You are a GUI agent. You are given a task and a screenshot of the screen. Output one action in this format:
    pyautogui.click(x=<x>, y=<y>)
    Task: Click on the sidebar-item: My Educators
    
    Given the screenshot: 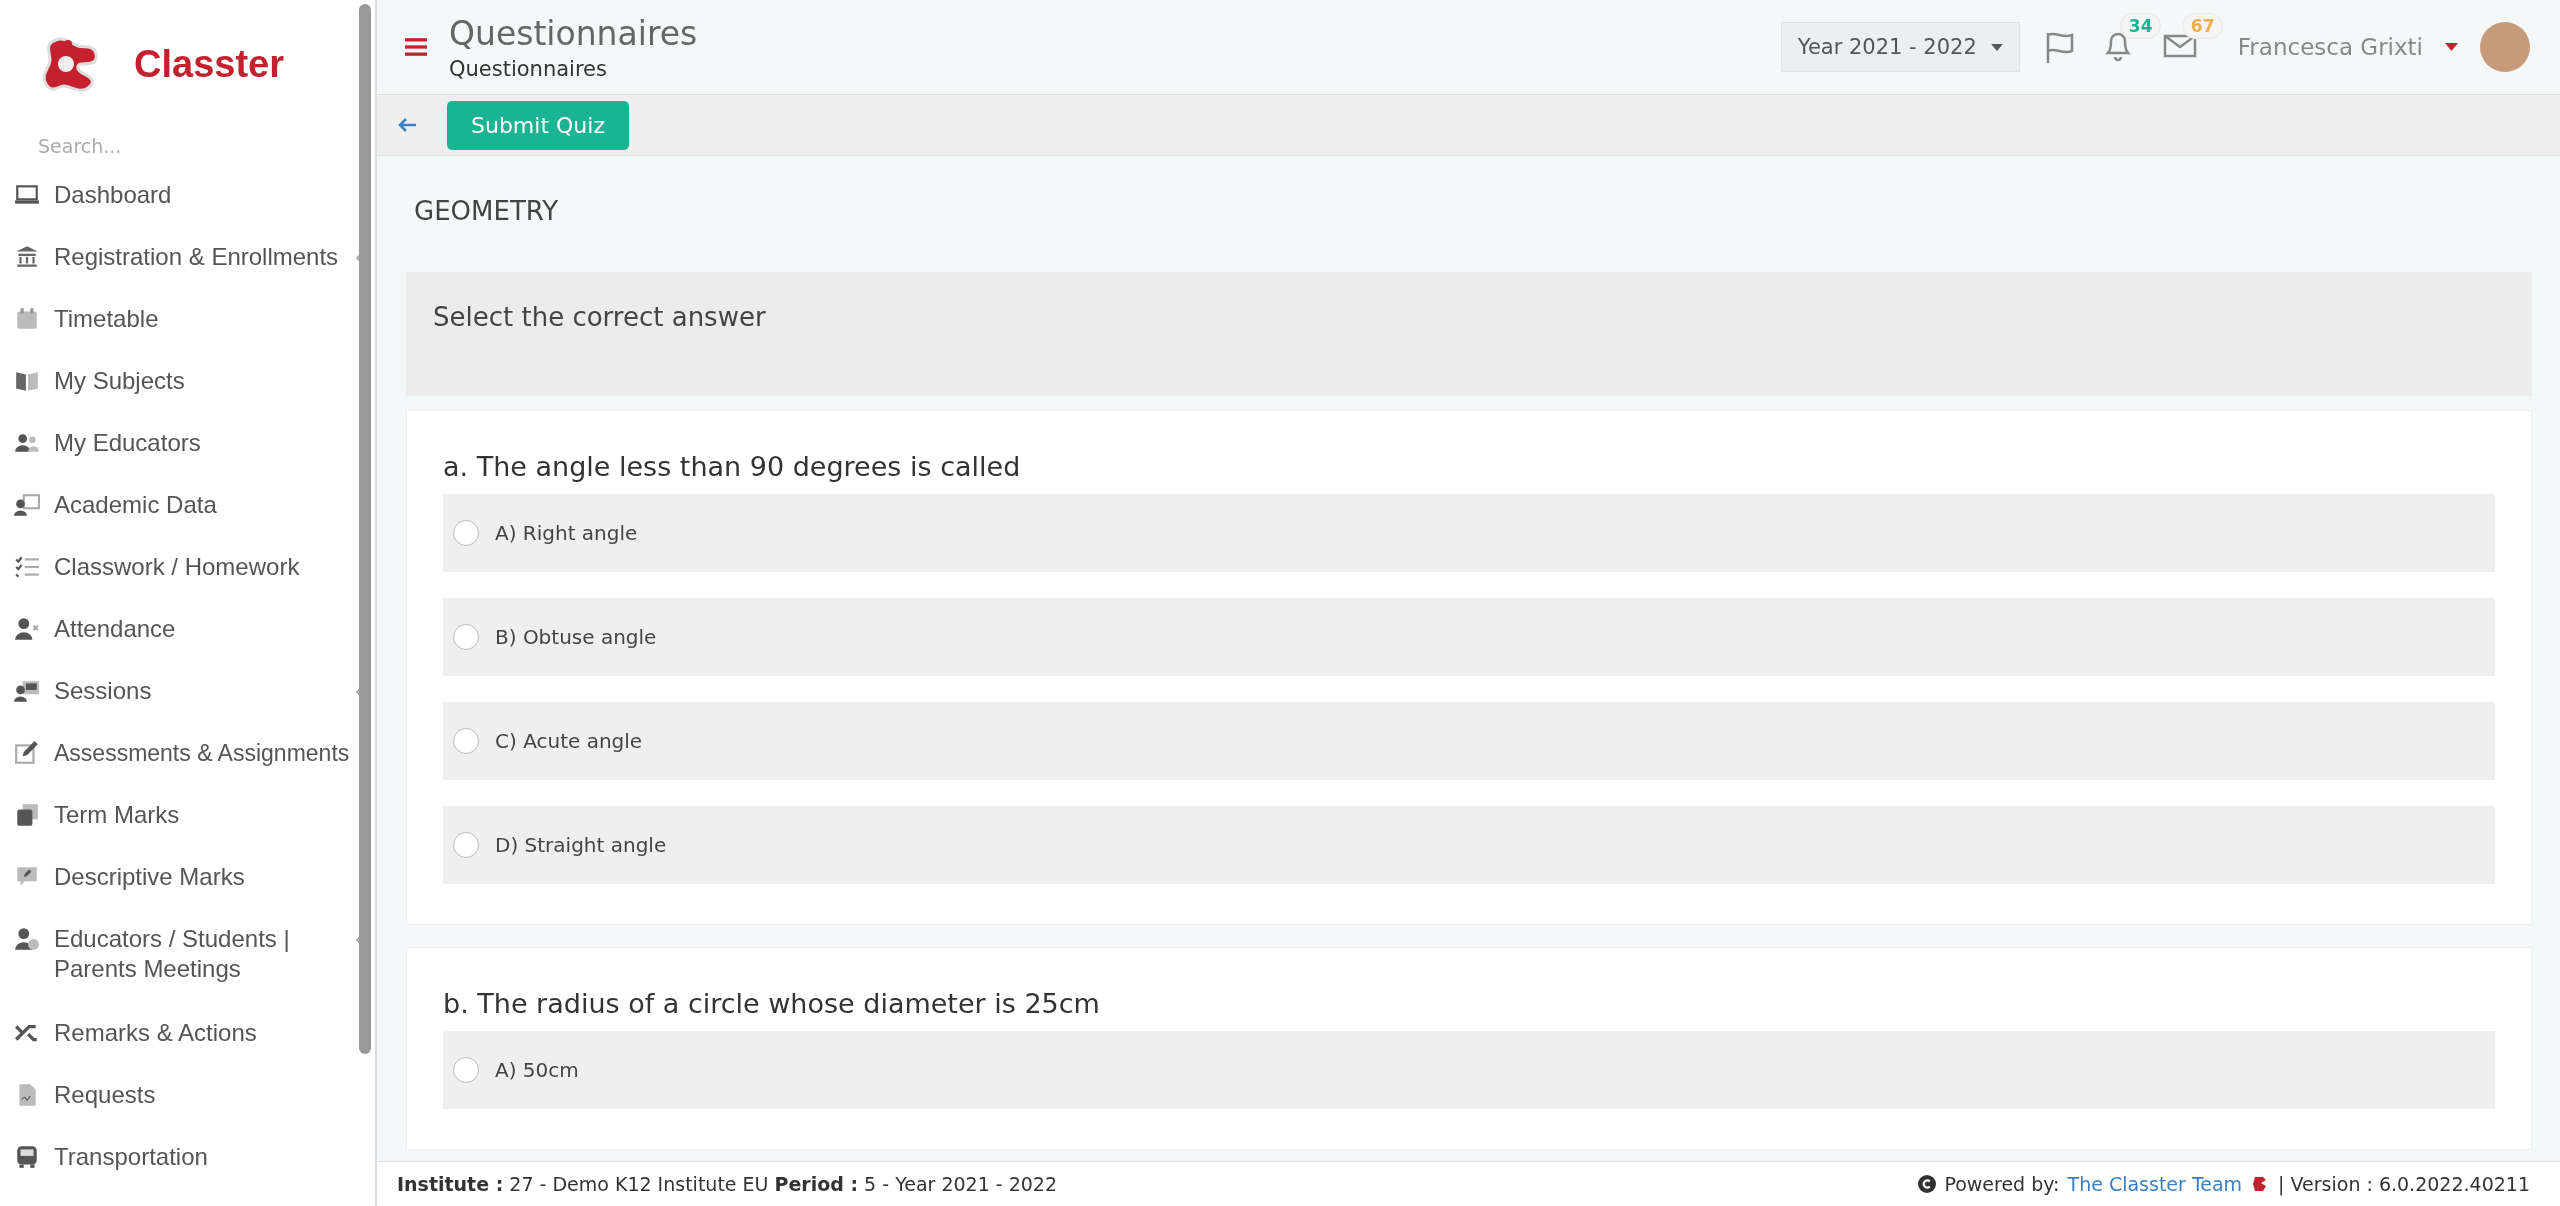 What is the action you would take?
    pyautogui.click(x=187, y=459)
    